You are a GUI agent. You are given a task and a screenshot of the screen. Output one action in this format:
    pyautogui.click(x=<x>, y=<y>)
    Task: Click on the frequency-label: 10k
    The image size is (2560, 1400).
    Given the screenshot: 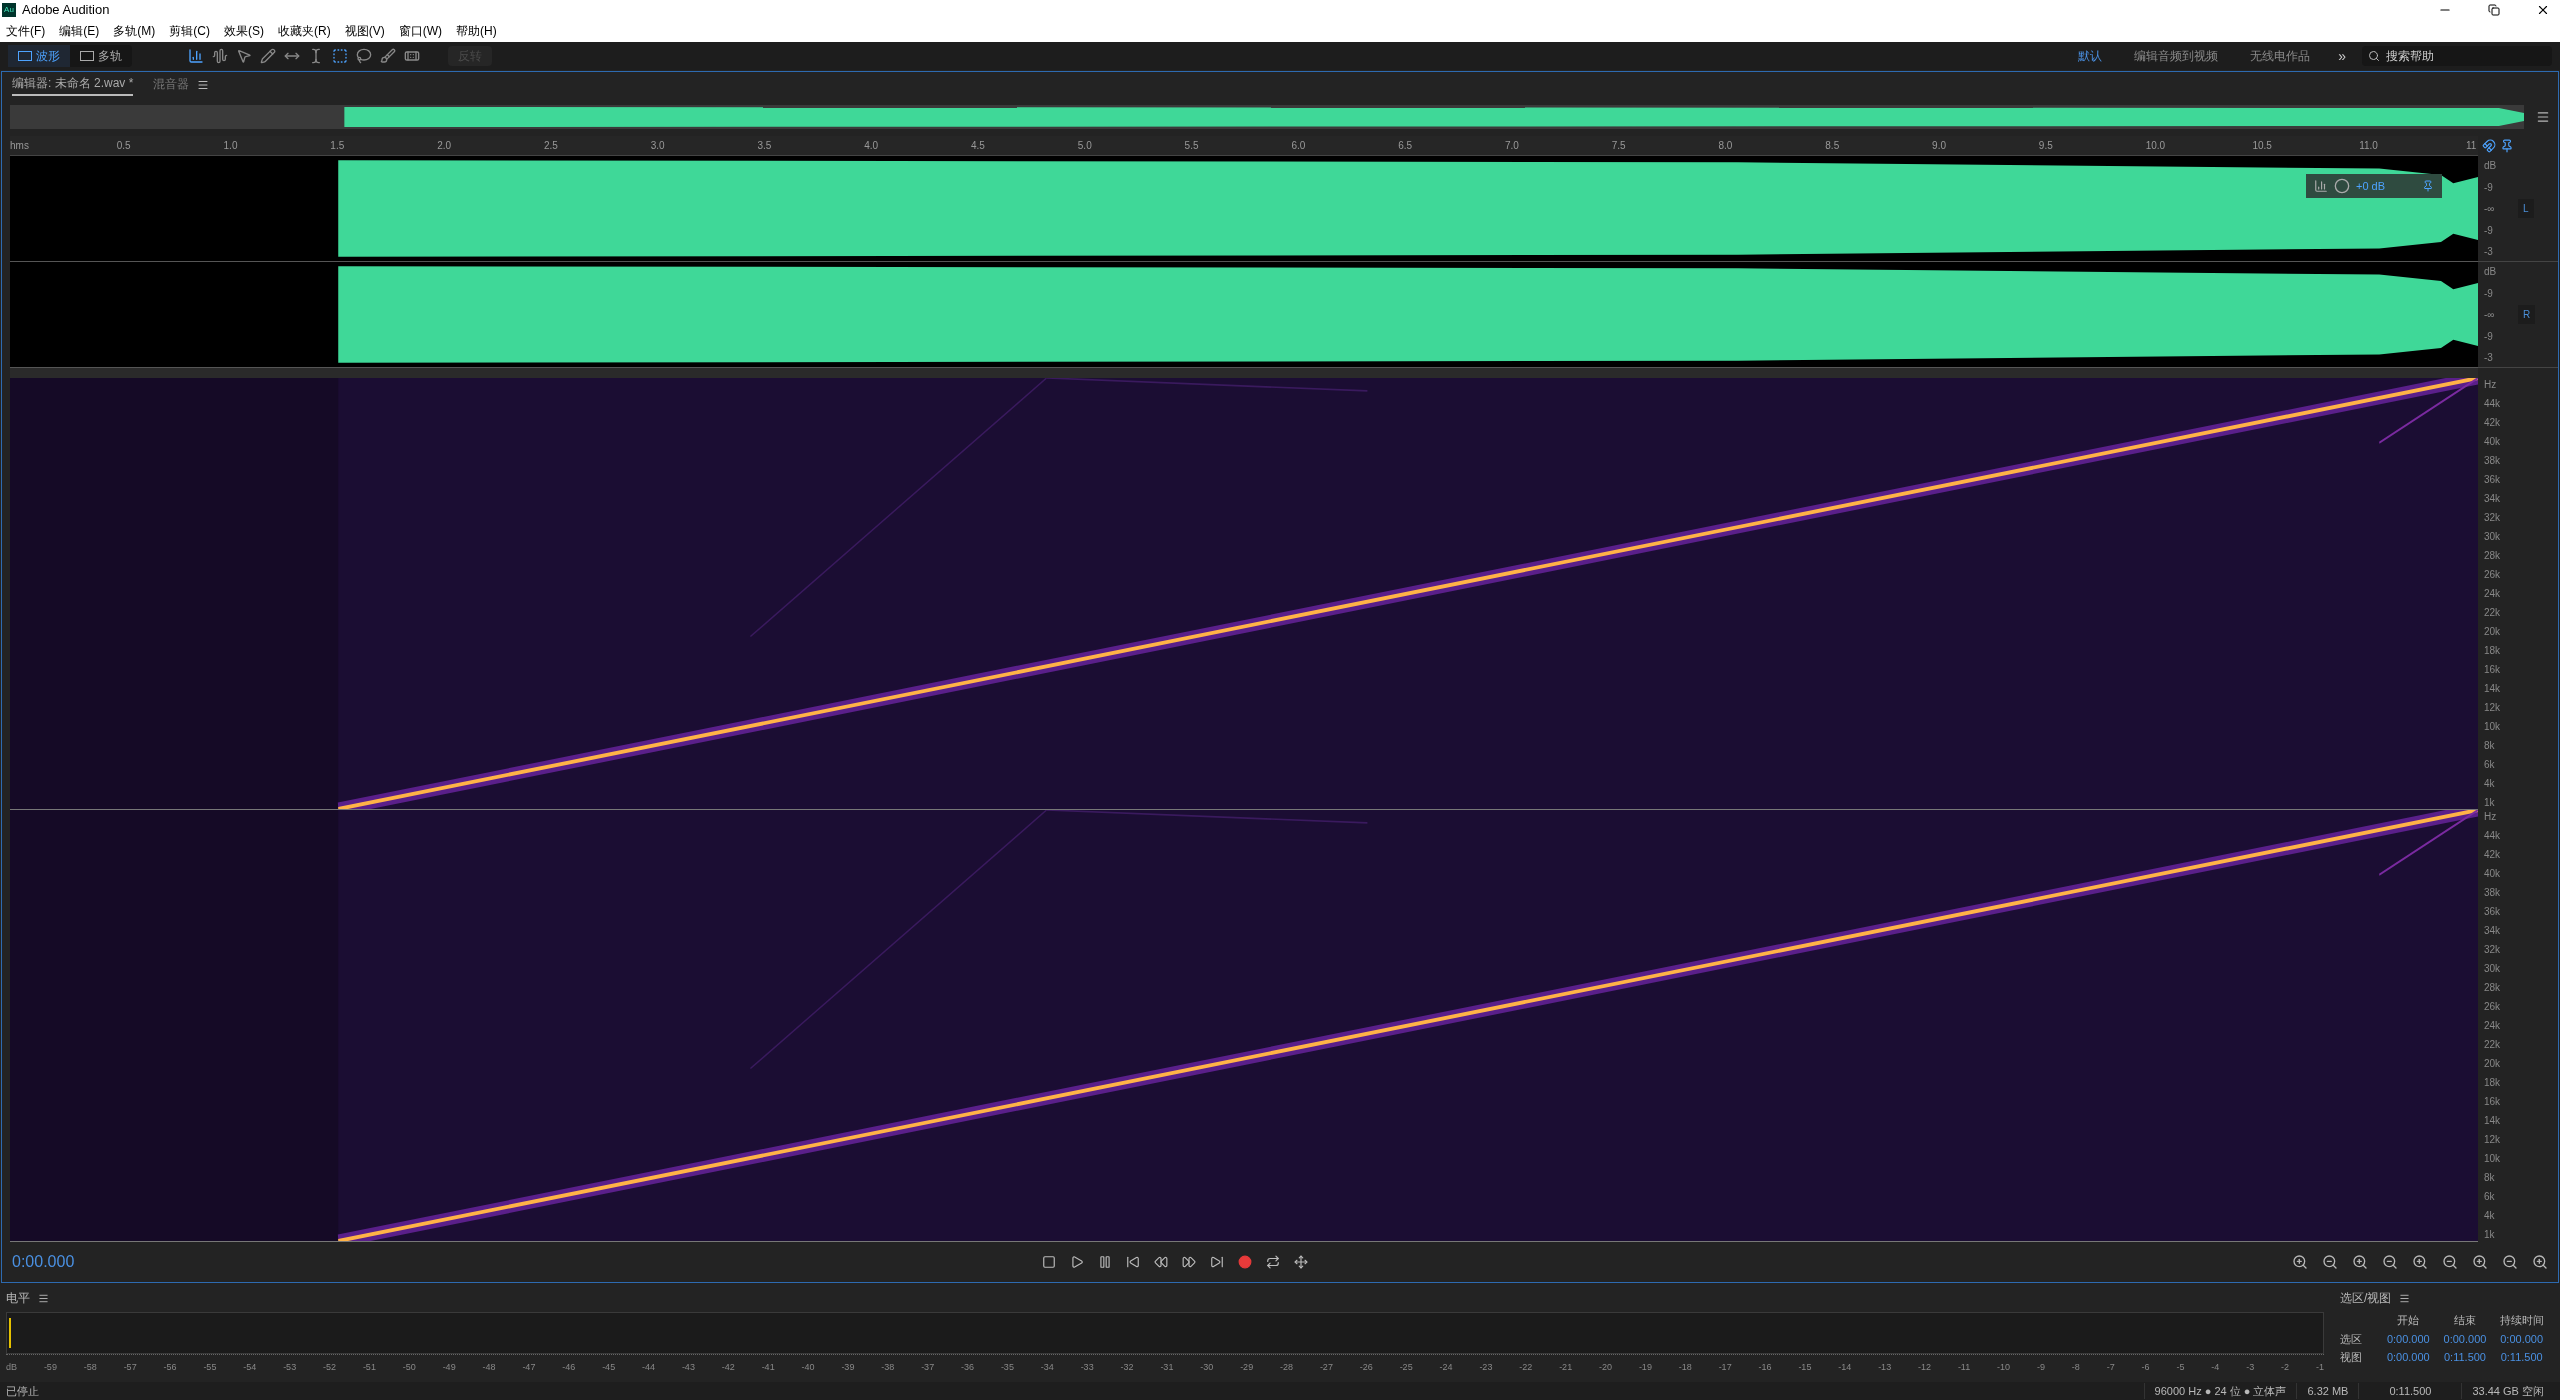 What is the action you would take?
    pyautogui.click(x=2493, y=1159)
    